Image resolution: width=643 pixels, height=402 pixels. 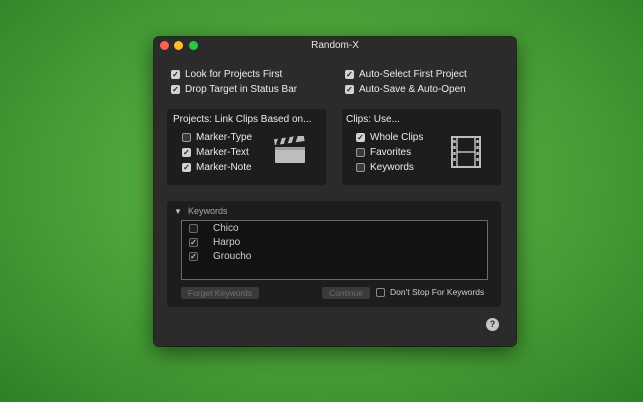 I want to click on drop-target-status-bar-label: Drop Target in Status Bar, so click(x=241, y=89).